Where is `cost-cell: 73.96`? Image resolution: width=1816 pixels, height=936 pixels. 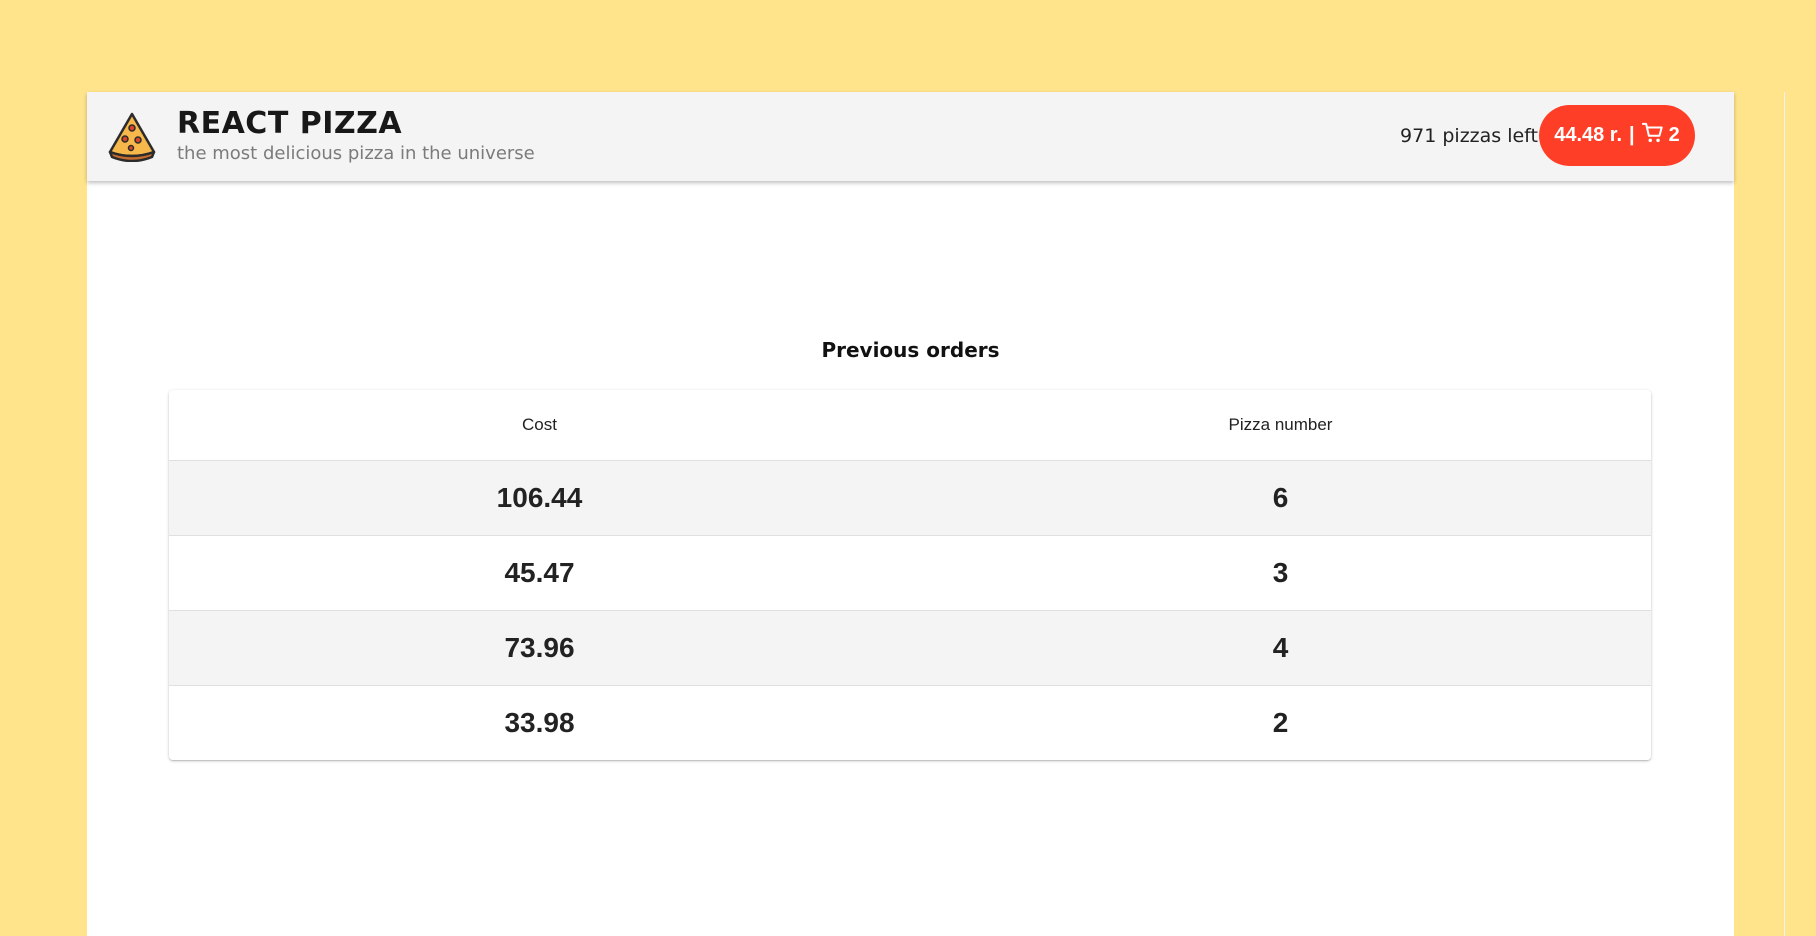
cost-cell: 73.96 is located at coordinates (539, 648).